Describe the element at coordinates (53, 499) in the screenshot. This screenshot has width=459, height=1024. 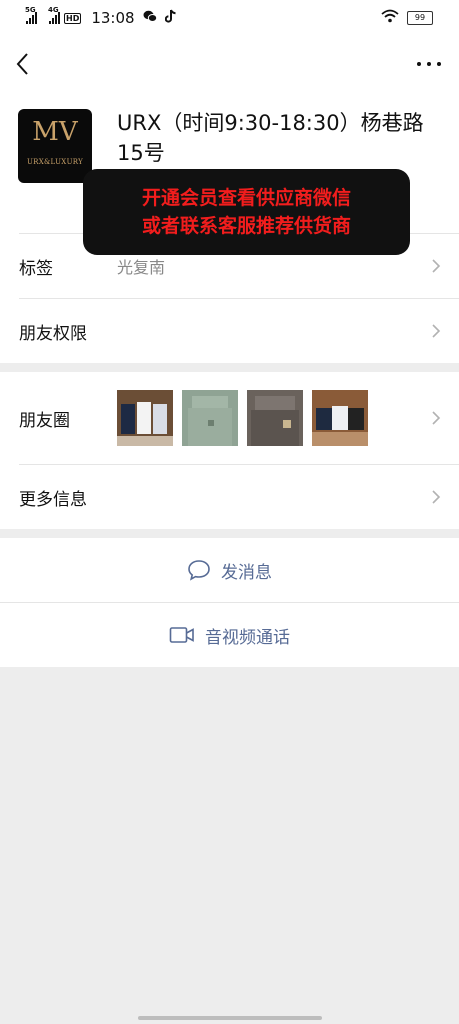
I see `more-info-label: 更多信息` at that location.